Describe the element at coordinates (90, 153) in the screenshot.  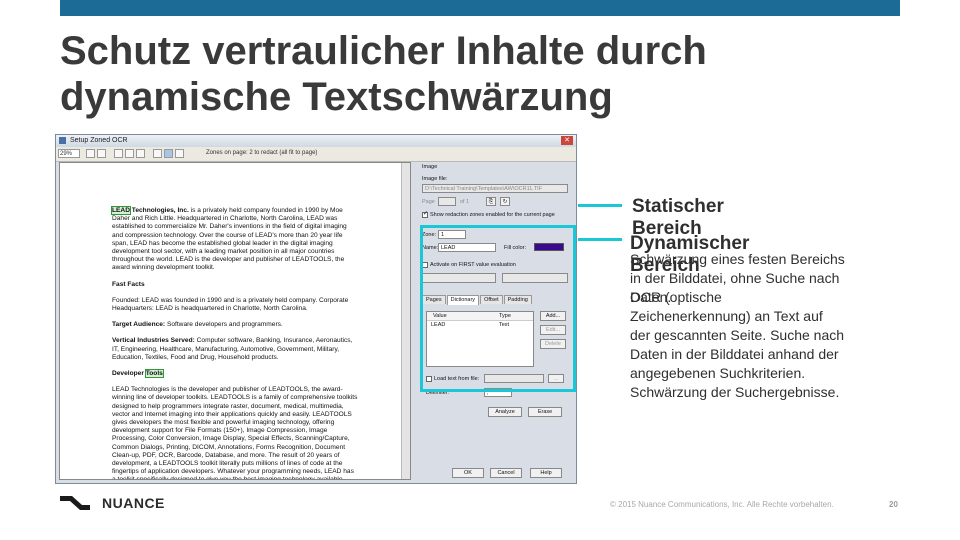
I see `fit-page-icon` at that location.